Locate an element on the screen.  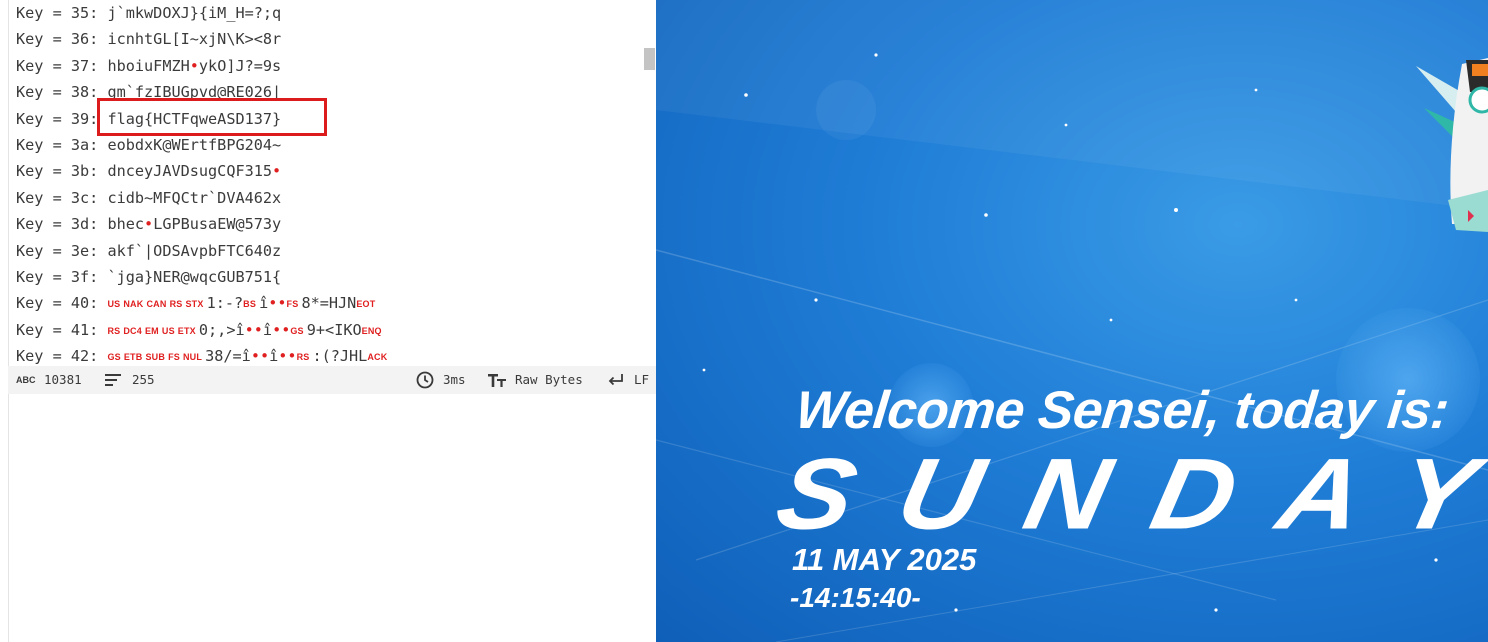
output-line: Key = 3c: cidb~MFQCtr`DVA462x is located at coordinates (148, 198).